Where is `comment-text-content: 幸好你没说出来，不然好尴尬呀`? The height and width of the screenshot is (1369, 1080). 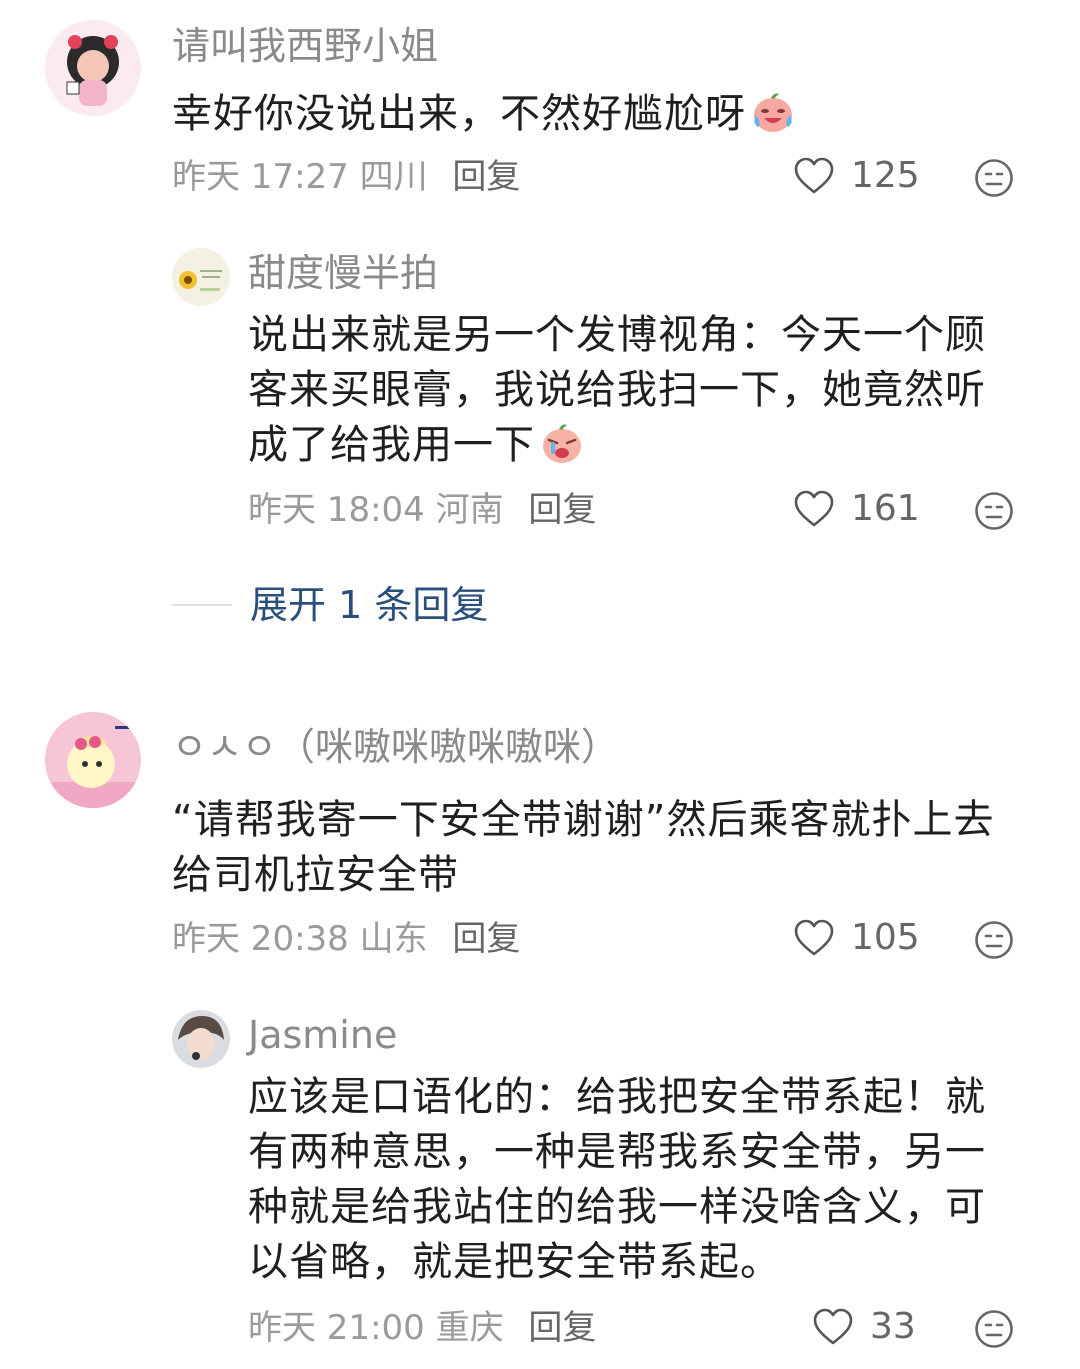 comment-text-content: 幸好你没说出来，不然好尴尬呀 is located at coordinates (459, 114).